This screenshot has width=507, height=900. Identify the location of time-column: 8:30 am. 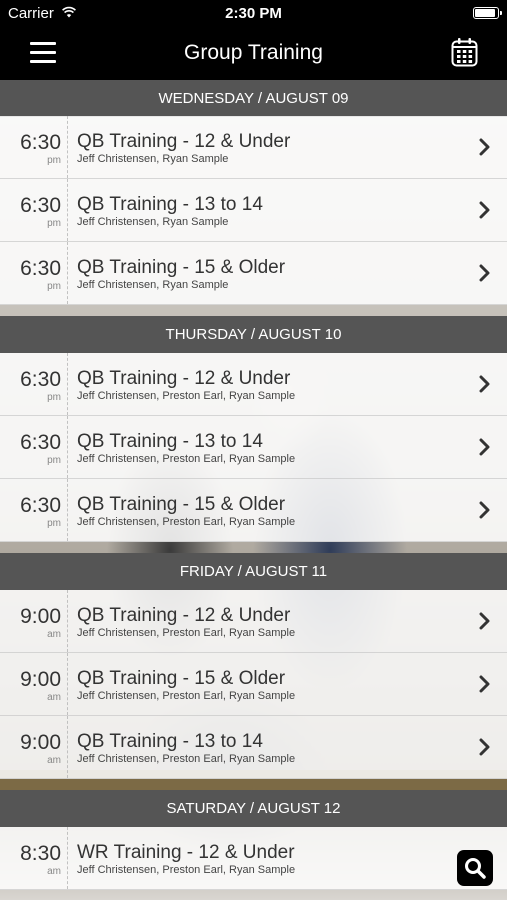
(34, 858).